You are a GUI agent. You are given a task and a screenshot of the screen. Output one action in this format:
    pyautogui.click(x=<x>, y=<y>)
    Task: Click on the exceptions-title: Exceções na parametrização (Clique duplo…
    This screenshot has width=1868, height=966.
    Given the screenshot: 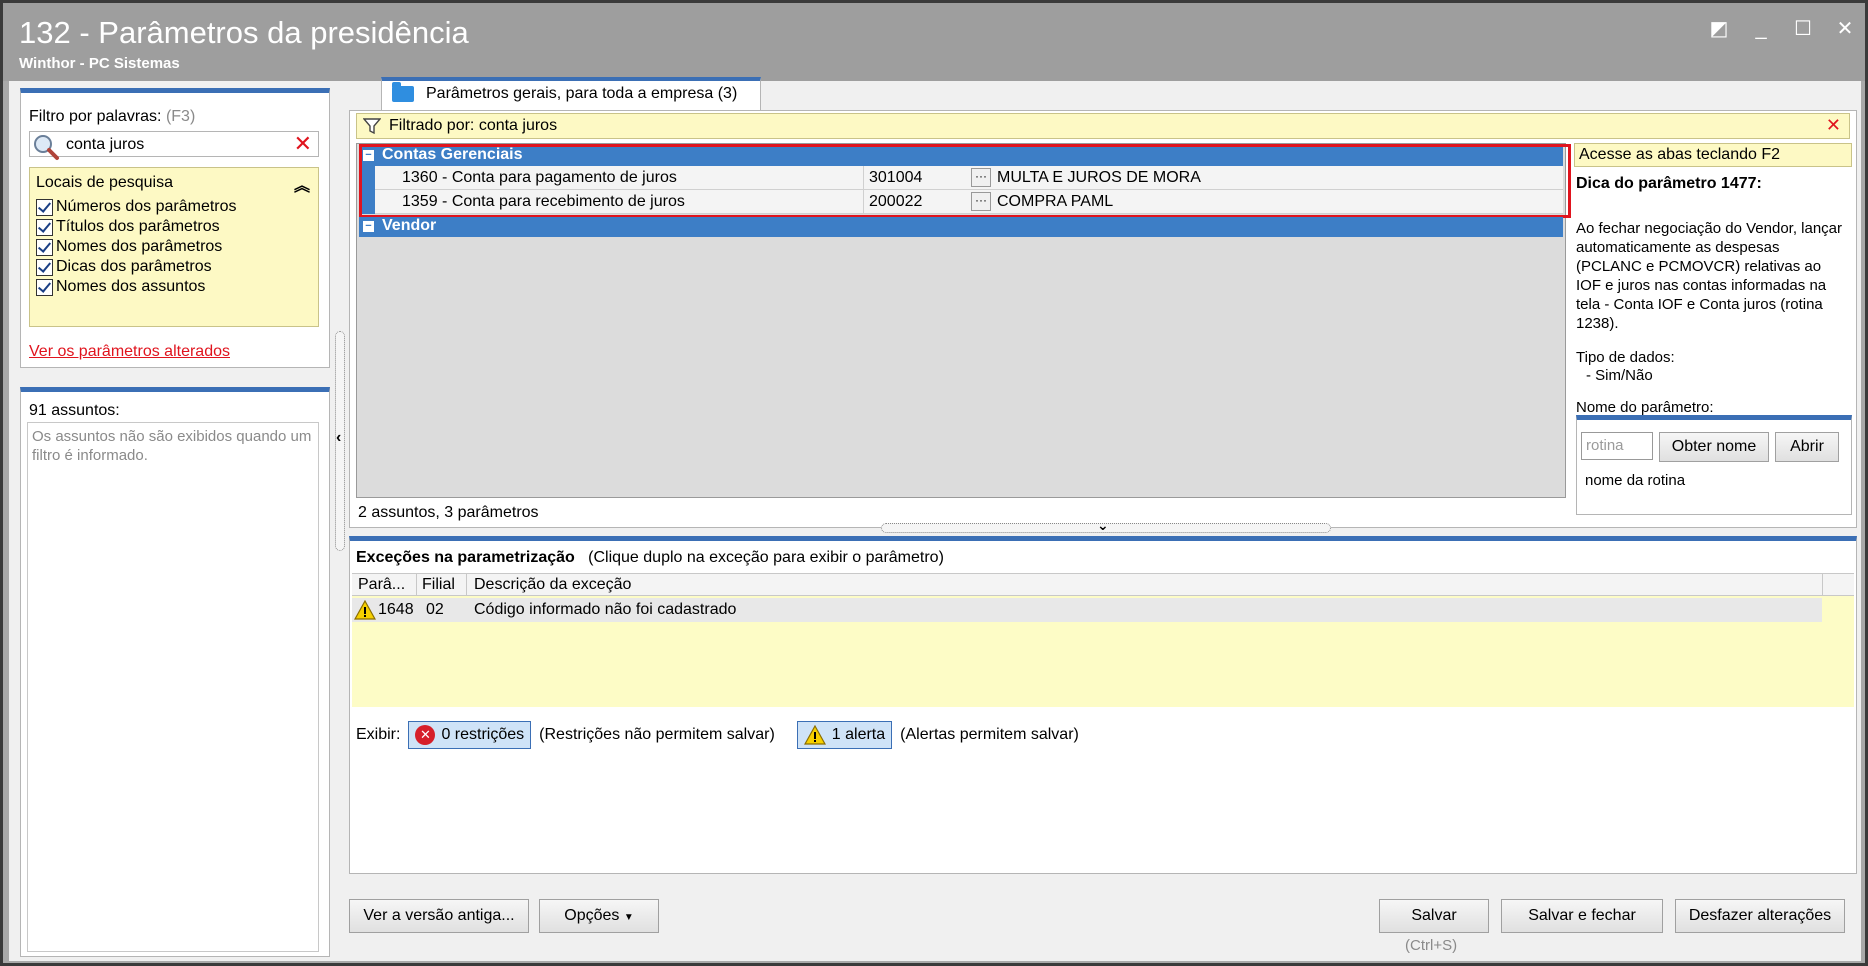 What is the action you would take?
    pyautogui.click(x=650, y=558)
    